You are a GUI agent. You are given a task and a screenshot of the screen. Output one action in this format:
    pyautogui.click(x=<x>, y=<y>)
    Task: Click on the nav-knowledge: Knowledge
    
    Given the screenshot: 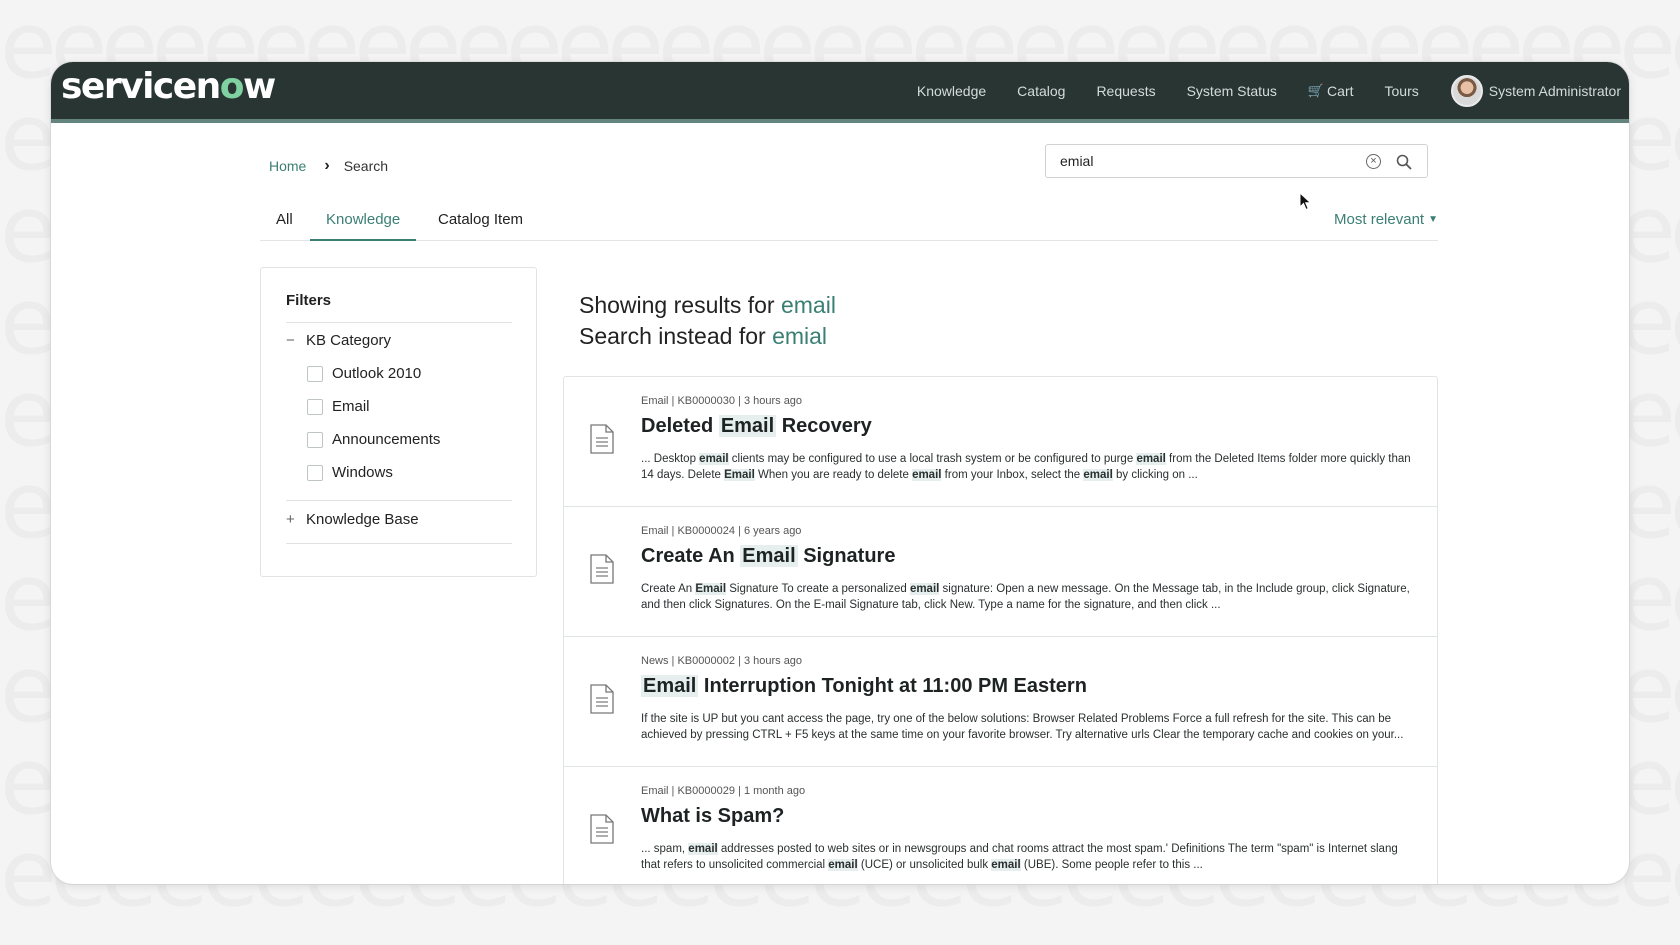 What is the action you would take?
    pyautogui.click(x=951, y=91)
    